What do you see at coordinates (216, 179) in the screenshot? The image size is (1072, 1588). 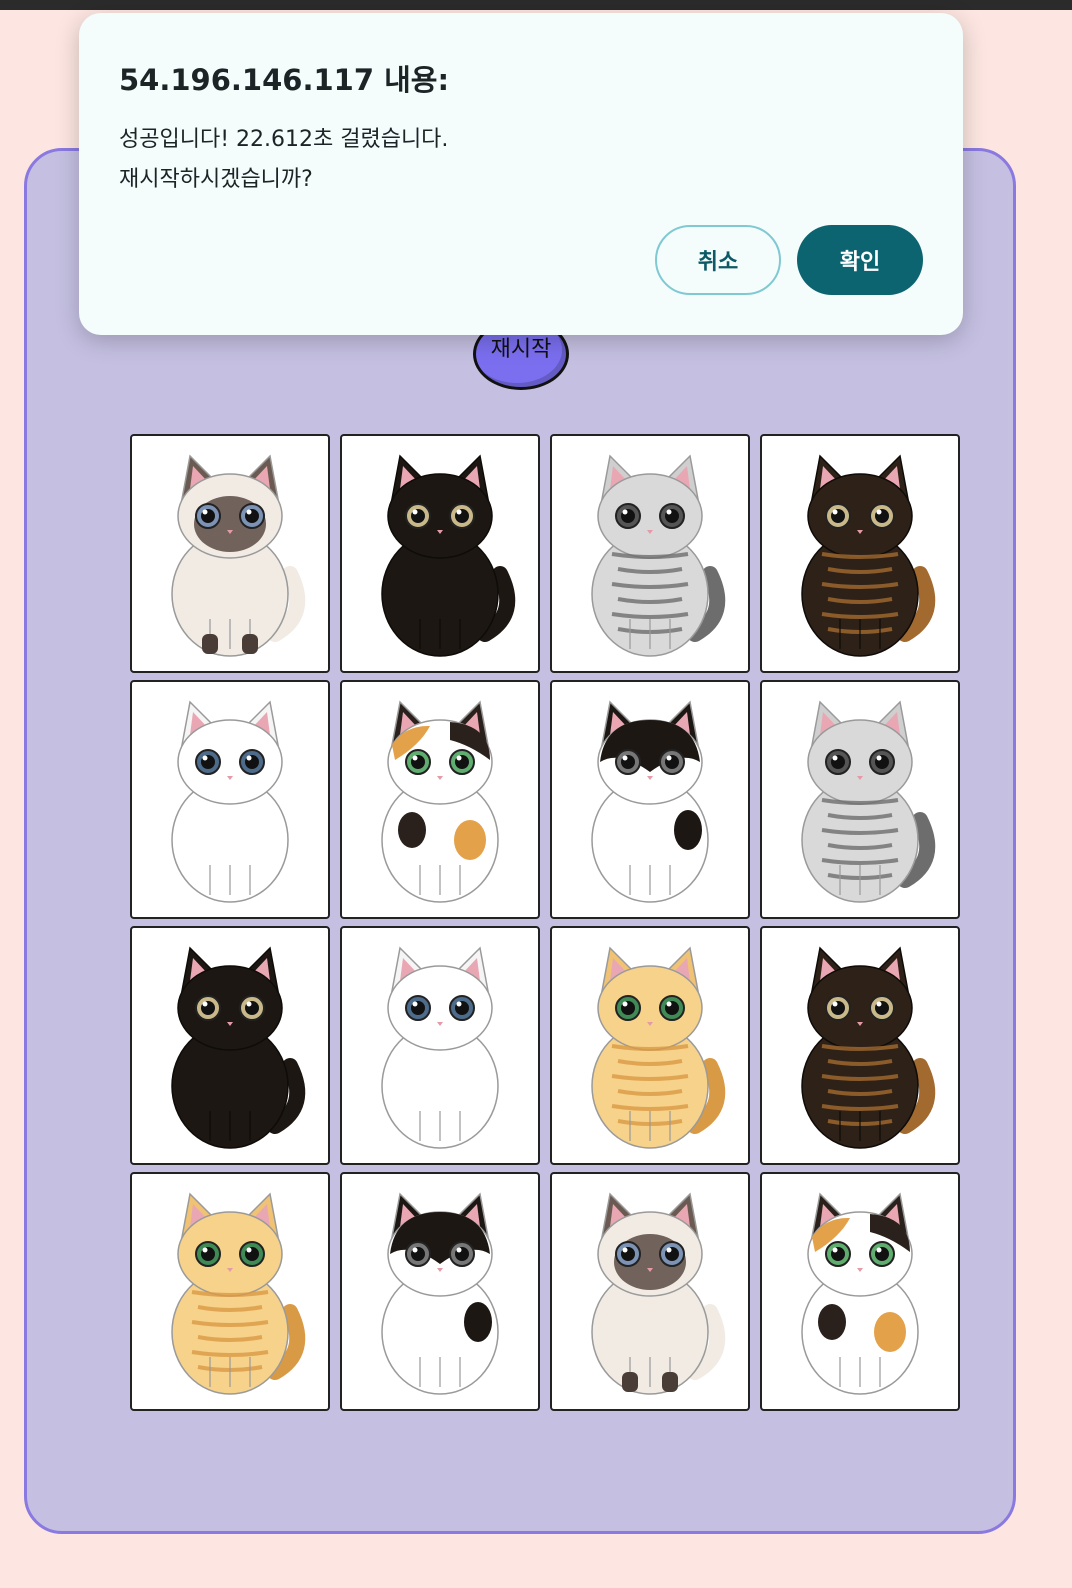 I see `dialog-message-line: 재시작하시겠습니까?` at bounding box center [216, 179].